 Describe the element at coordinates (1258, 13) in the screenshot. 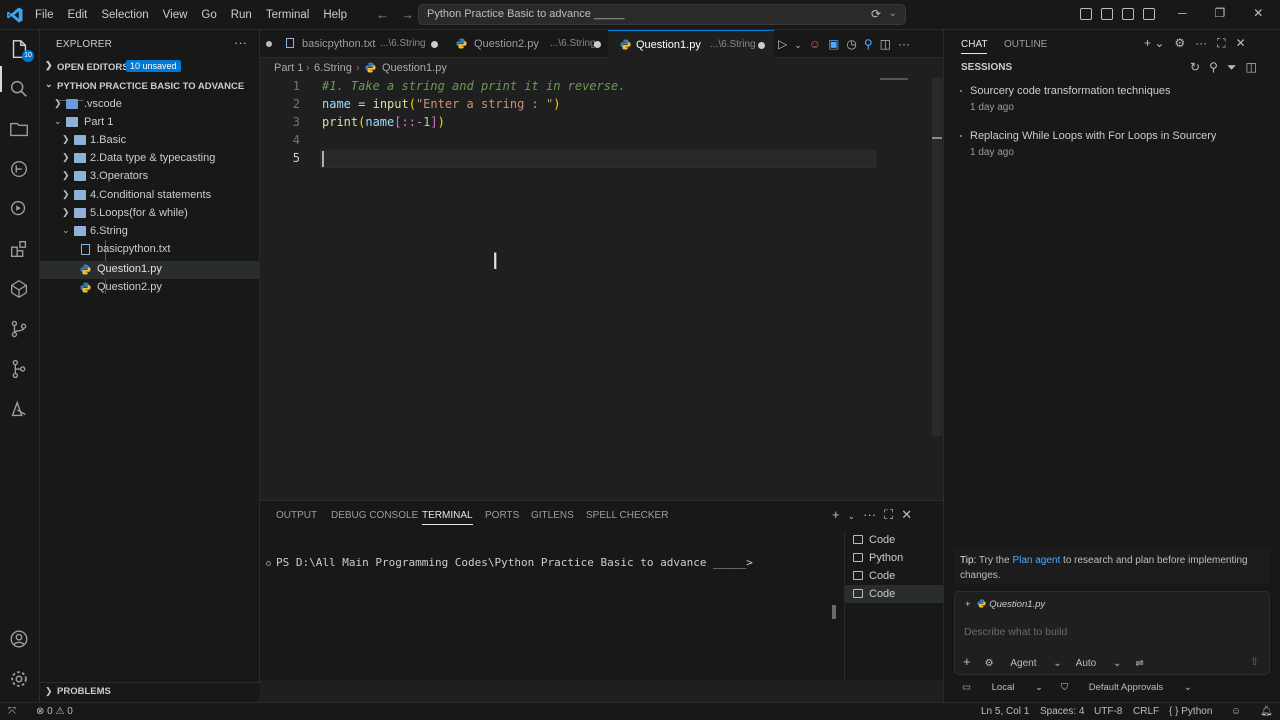

I see `close-window-icon: ✕` at that location.